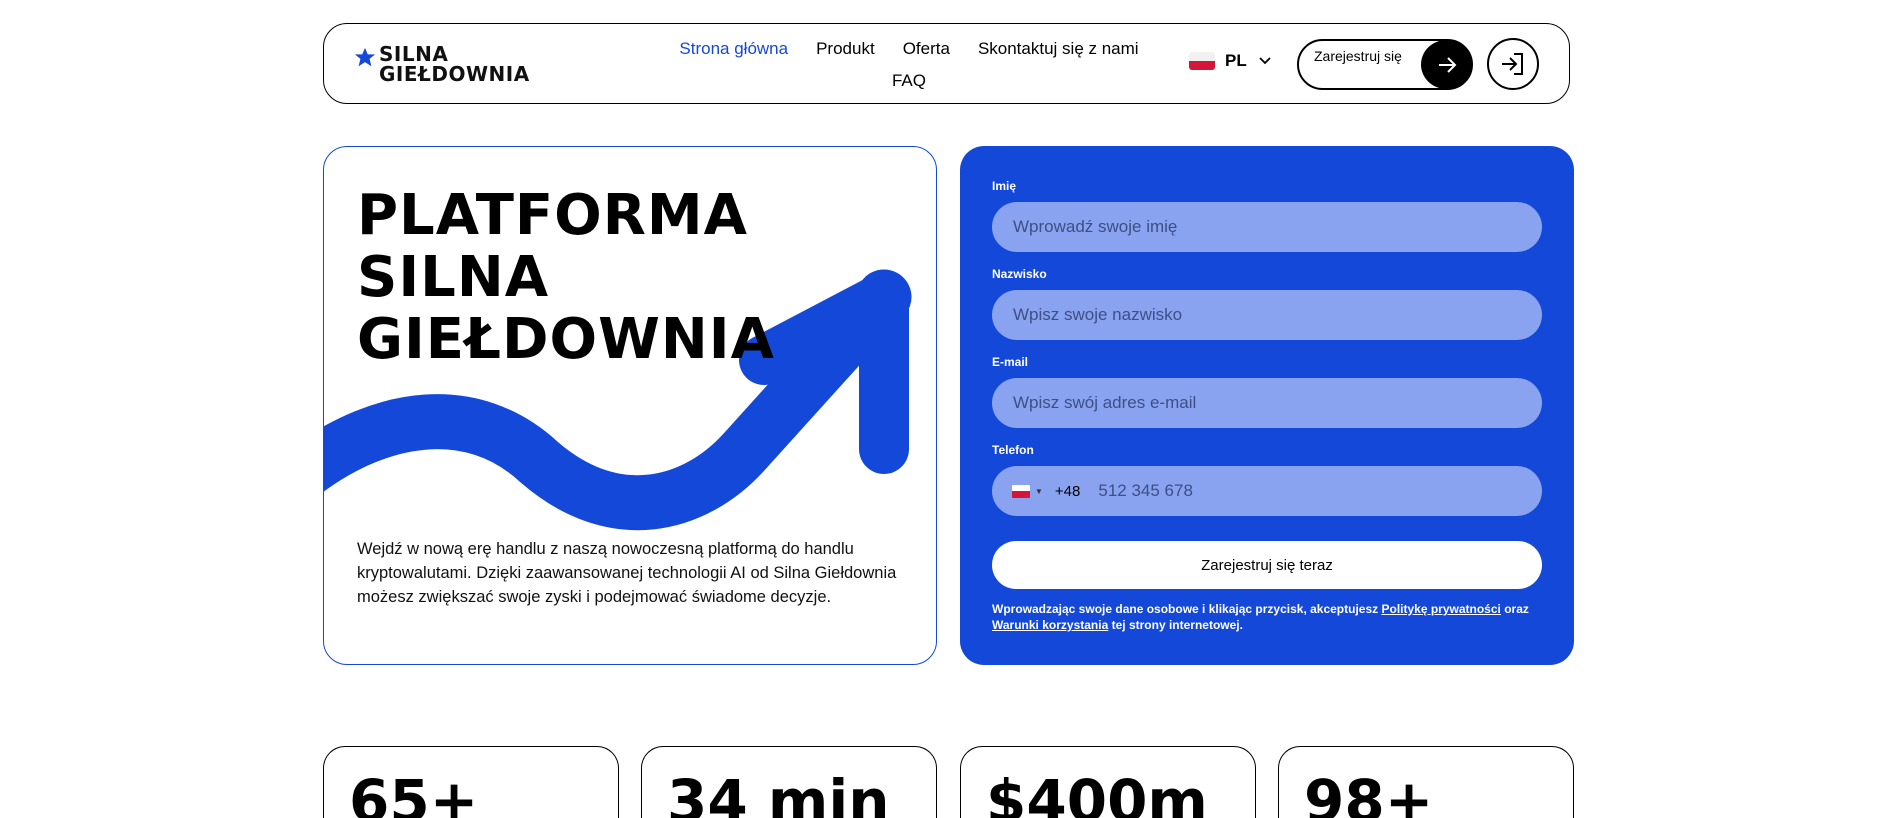 The height and width of the screenshot is (818, 1893). What do you see at coordinates (1267, 315) in the screenshot?
I see `last-name-field` at bounding box center [1267, 315].